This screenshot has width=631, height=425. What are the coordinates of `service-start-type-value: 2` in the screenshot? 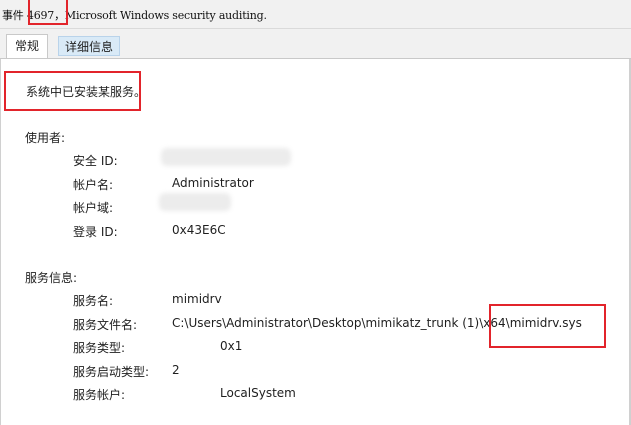 It's located at (176, 370).